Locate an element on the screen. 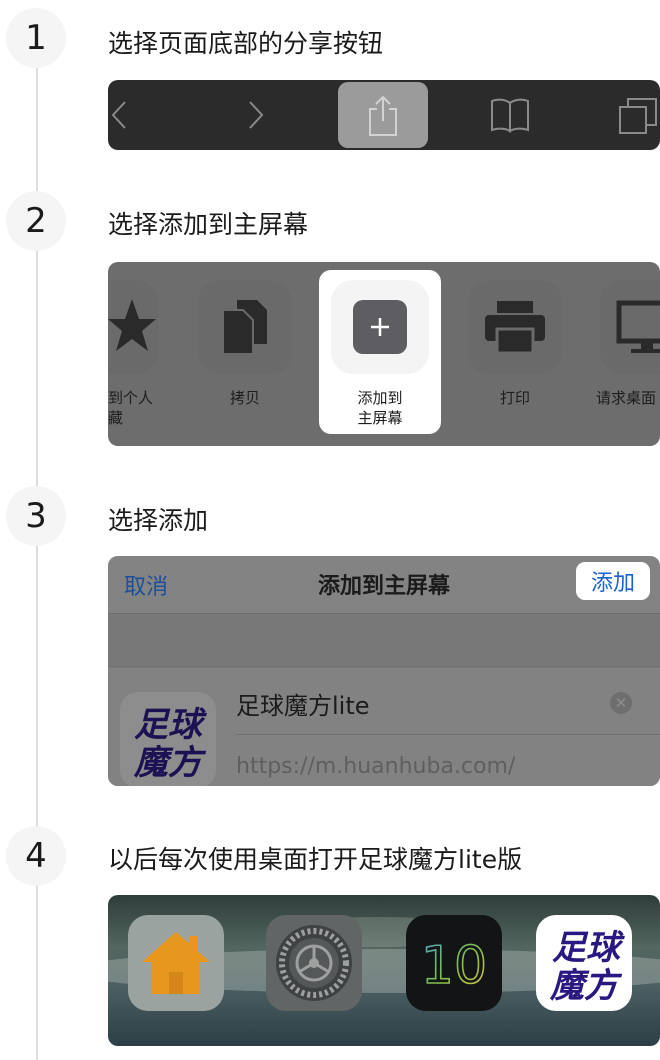 This screenshot has width=660, height=1060. plus-icon is located at coordinates (380, 327).